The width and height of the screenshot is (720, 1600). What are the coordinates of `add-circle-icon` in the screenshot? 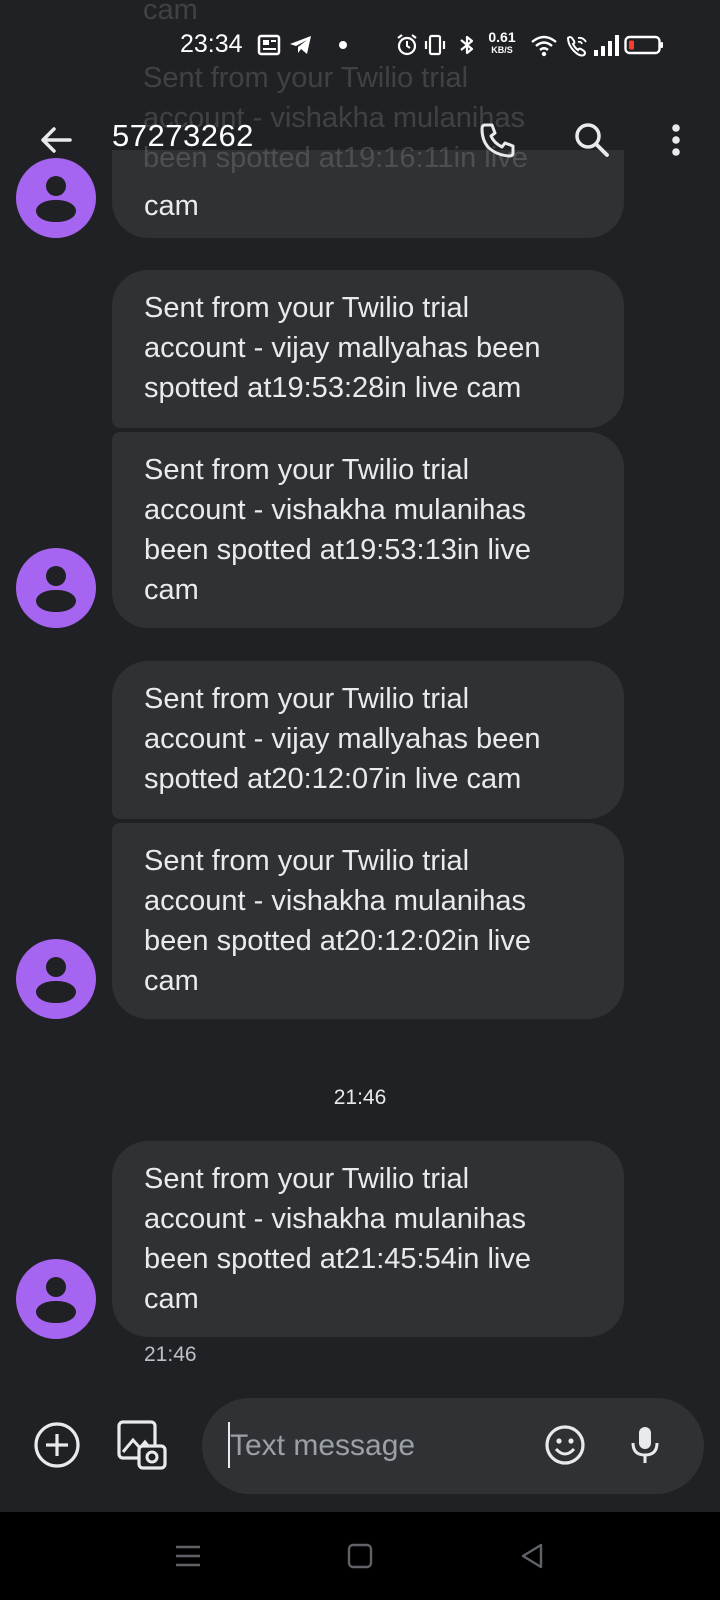 It's located at (57, 1445).